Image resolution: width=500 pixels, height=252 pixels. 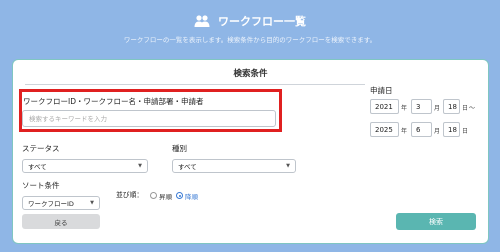 I want to click on date-from-month-unit: 月, so click(x=437, y=108).